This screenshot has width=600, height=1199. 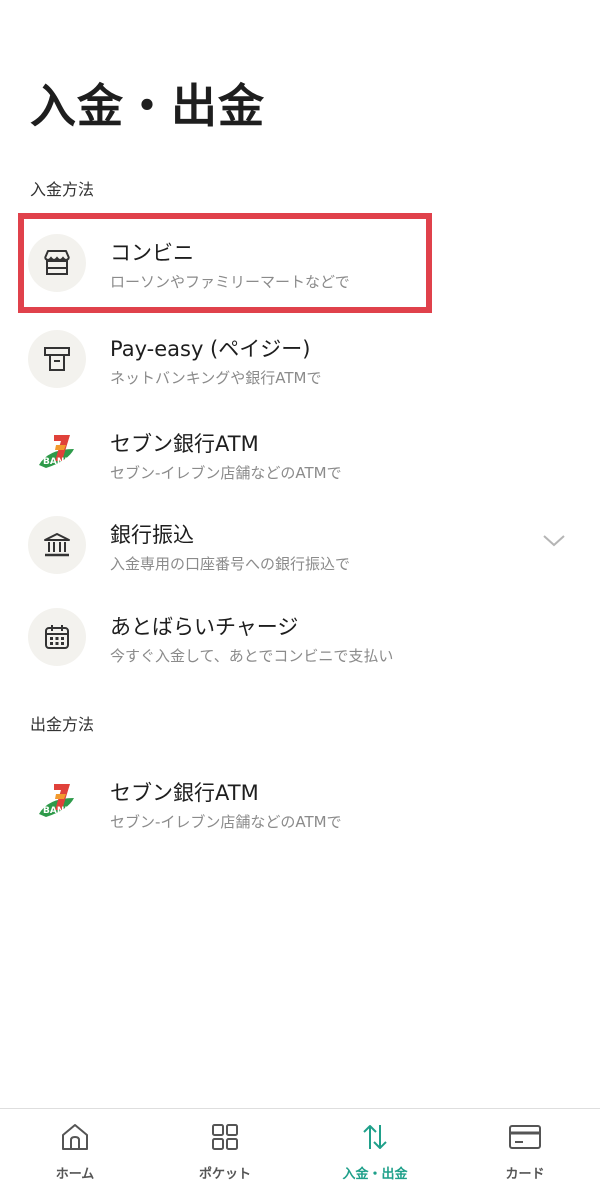 What do you see at coordinates (75, 1174) in the screenshot?
I see `tab-label: ホーム` at bounding box center [75, 1174].